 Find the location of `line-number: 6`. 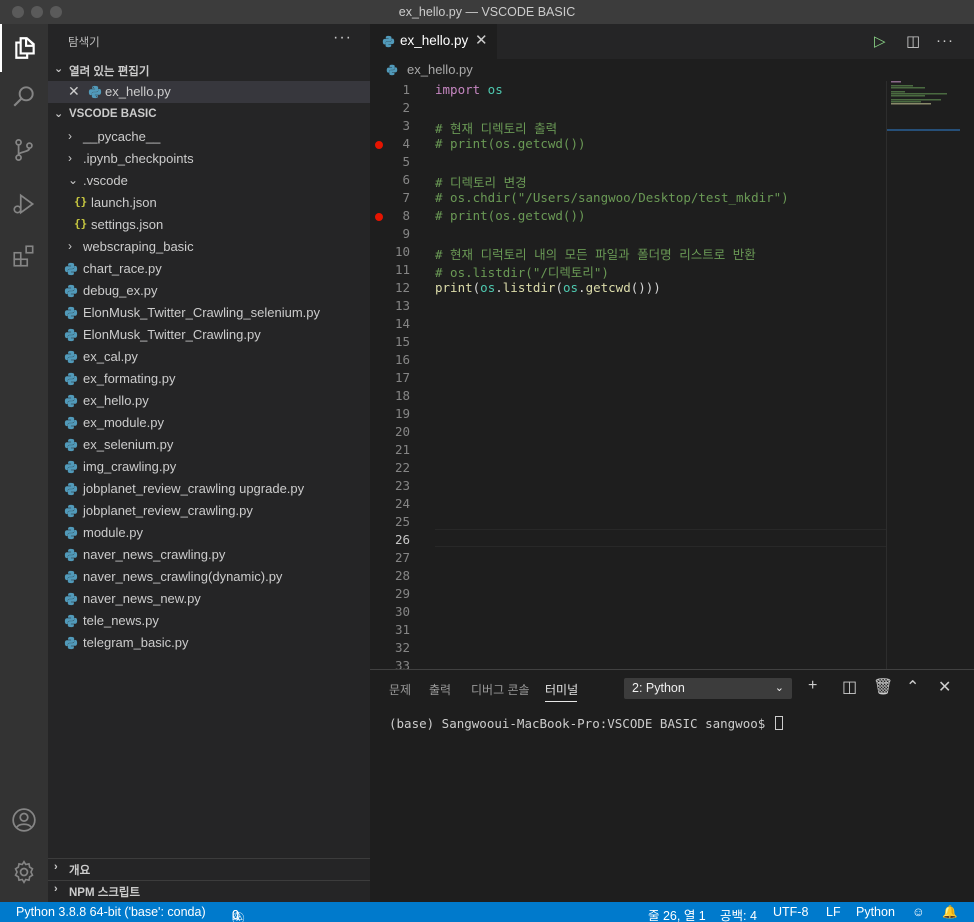

line-number: 6 is located at coordinates (406, 179).